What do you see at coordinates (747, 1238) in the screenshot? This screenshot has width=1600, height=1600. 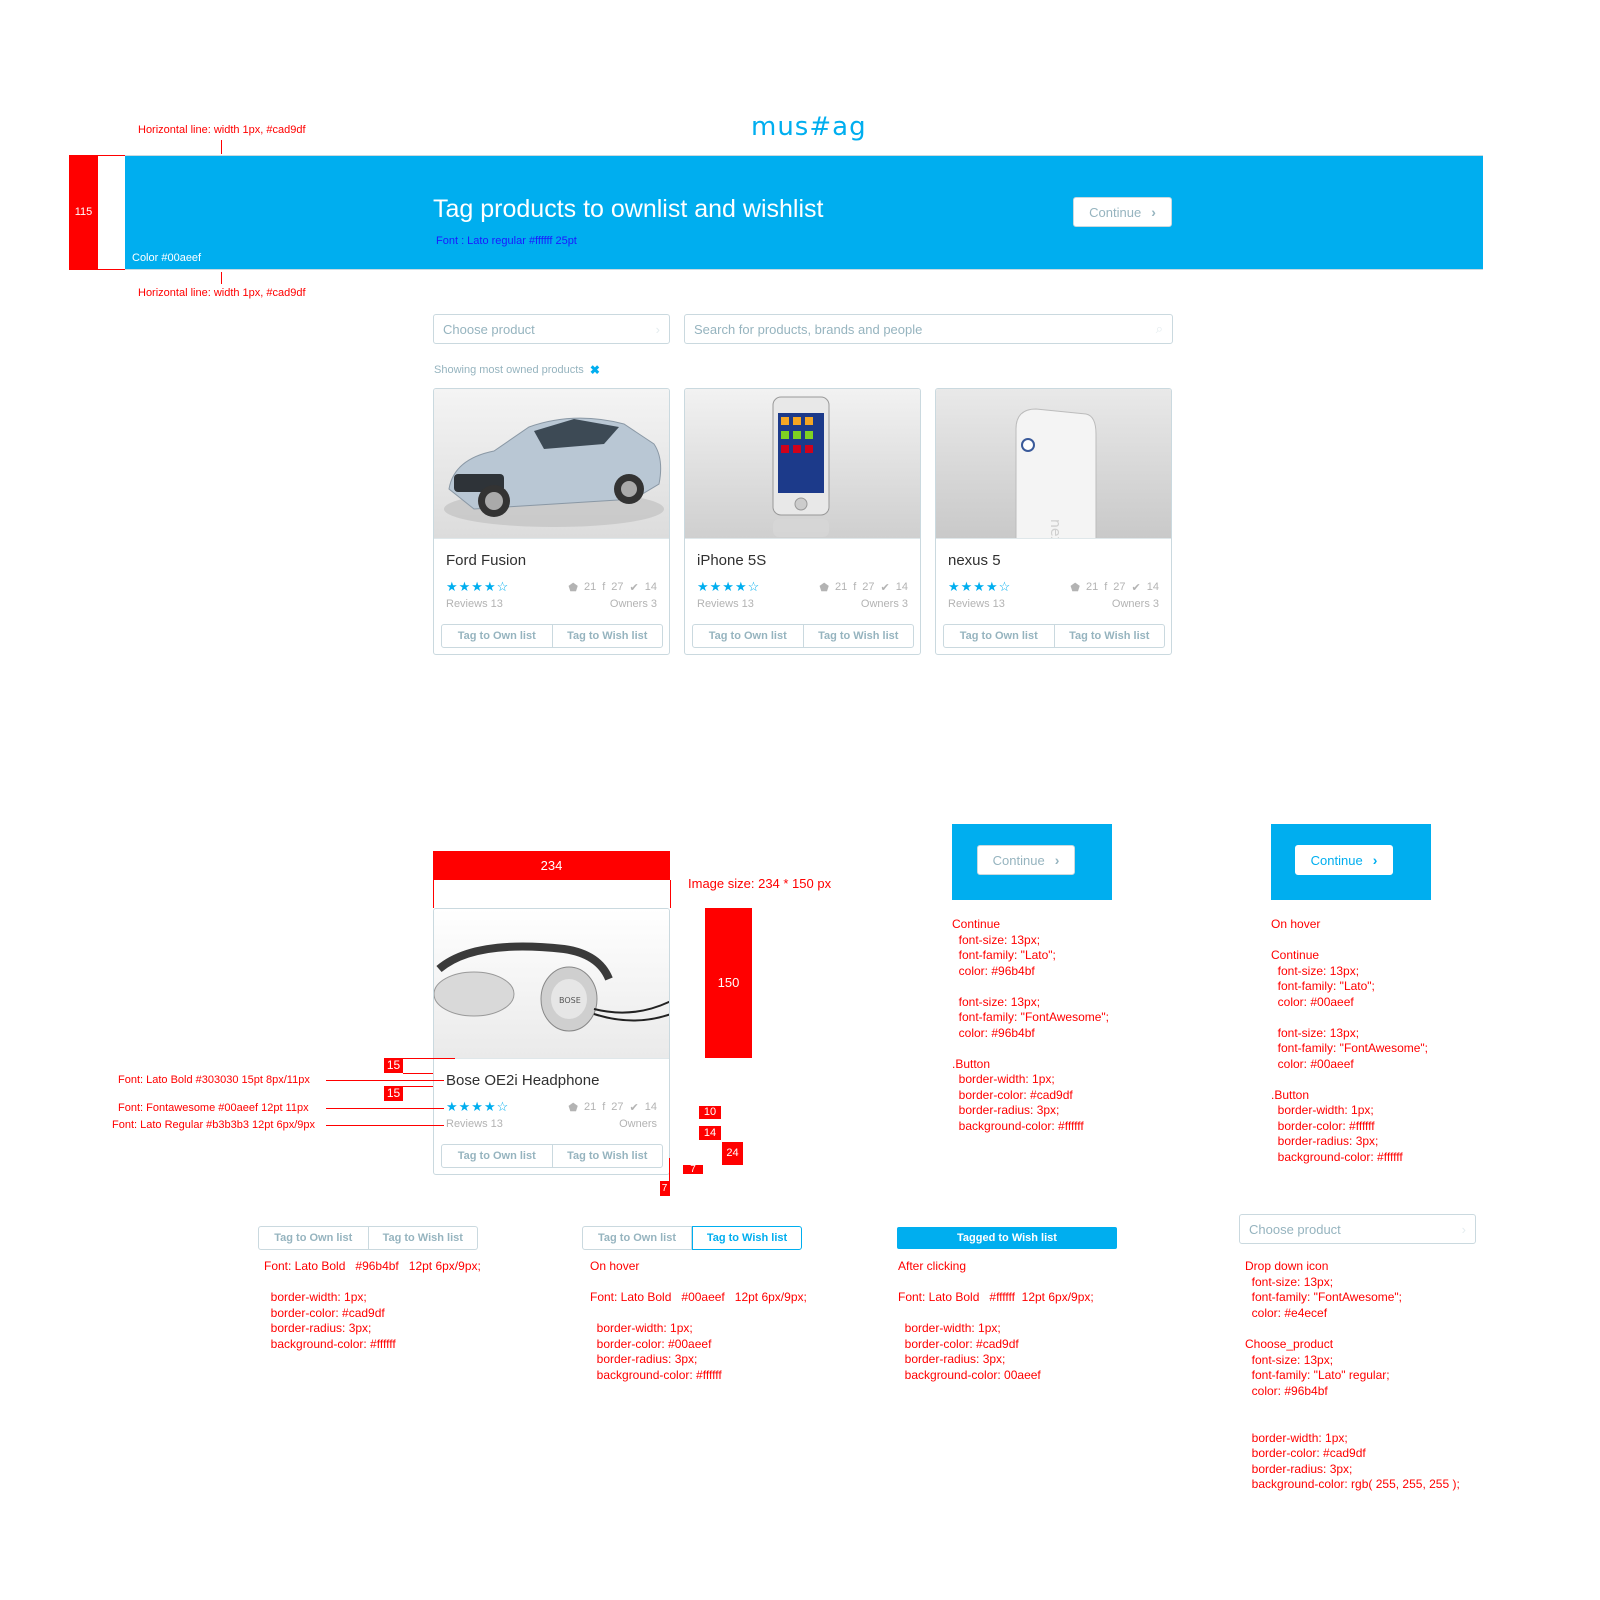 I see `tag-wish-button-hover: Tag to Wish list` at bounding box center [747, 1238].